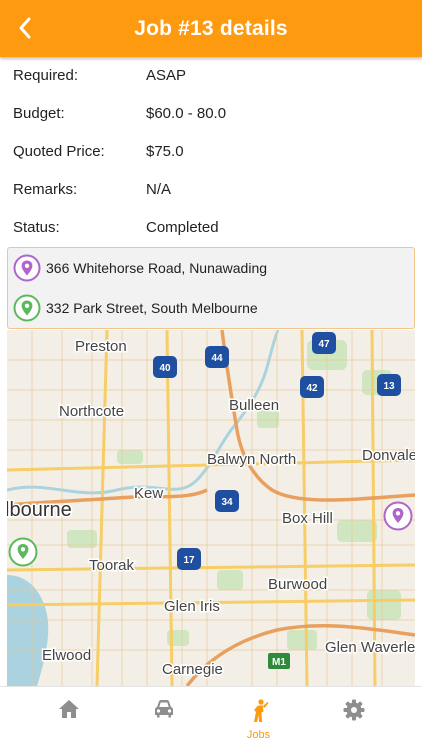 This screenshot has height=750, width=422. I want to click on tab-jobs: Jobs, so click(258, 718).